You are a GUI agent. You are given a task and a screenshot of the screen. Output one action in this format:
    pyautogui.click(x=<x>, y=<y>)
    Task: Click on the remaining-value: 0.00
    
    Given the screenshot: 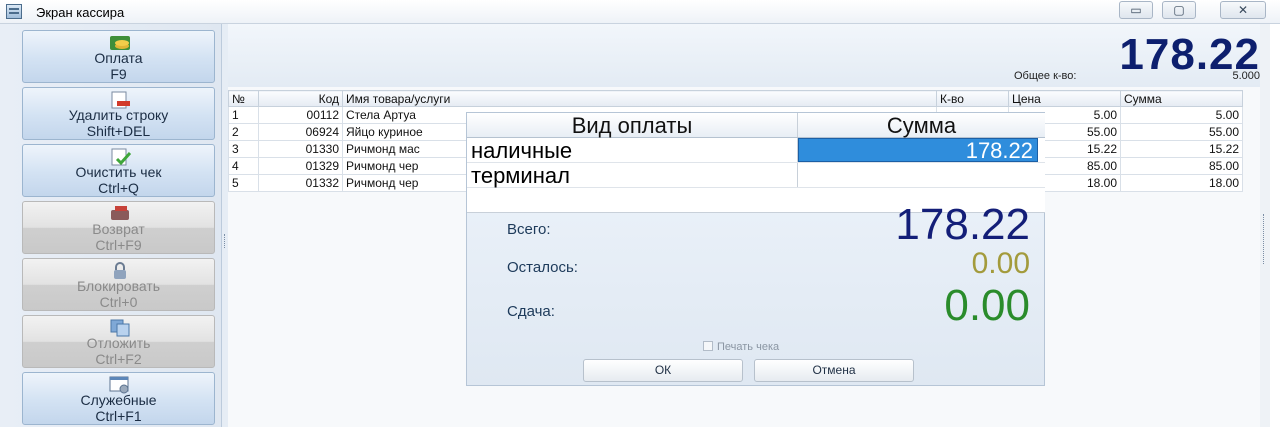 What is the action you would take?
    pyautogui.click(x=1000, y=263)
    